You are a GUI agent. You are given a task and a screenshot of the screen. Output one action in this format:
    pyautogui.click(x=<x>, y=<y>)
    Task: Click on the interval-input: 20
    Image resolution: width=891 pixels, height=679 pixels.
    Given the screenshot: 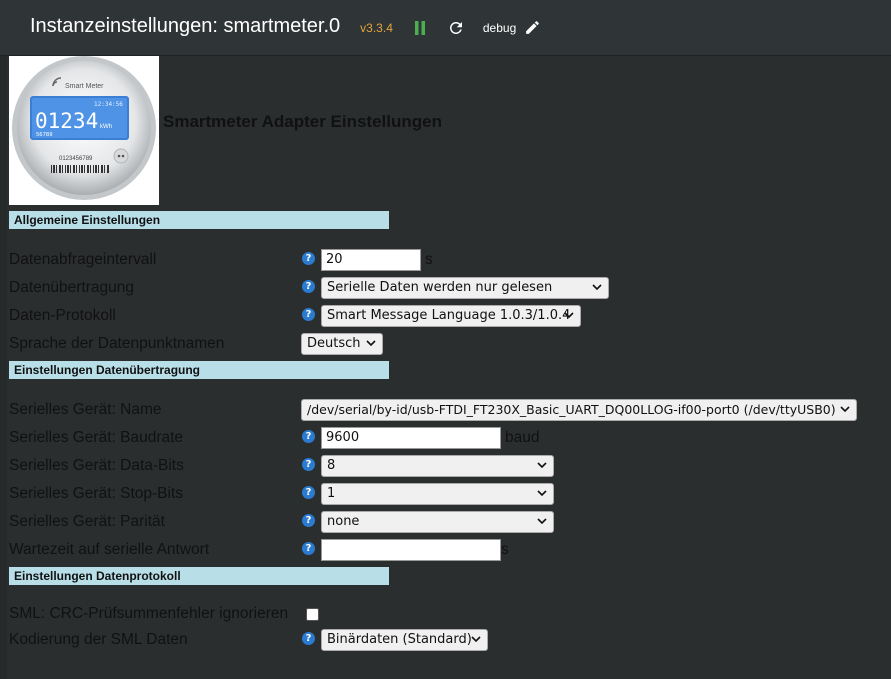 What is the action you would take?
    pyautogui.click(x=371, y=260)
    